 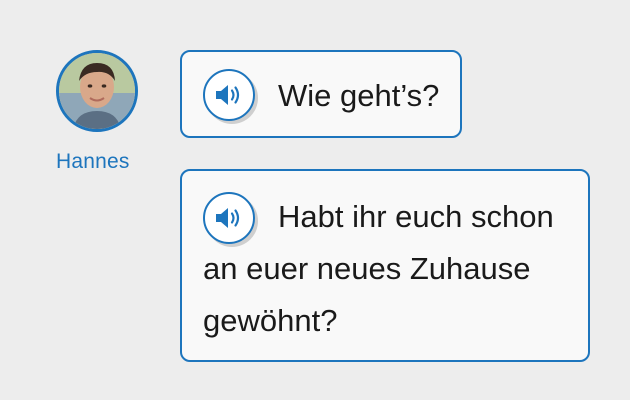 What do you see at coordinates (93, 161) in the screenshot?
I see `speaker-name: Hannes` at bounding box center [93, 161].